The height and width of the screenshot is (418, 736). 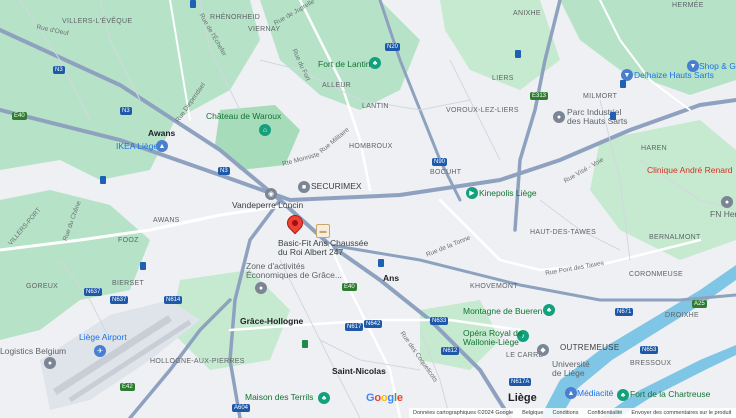 I want to click on poi-securimex: SECURIMEX, so click(x=336, y=186).